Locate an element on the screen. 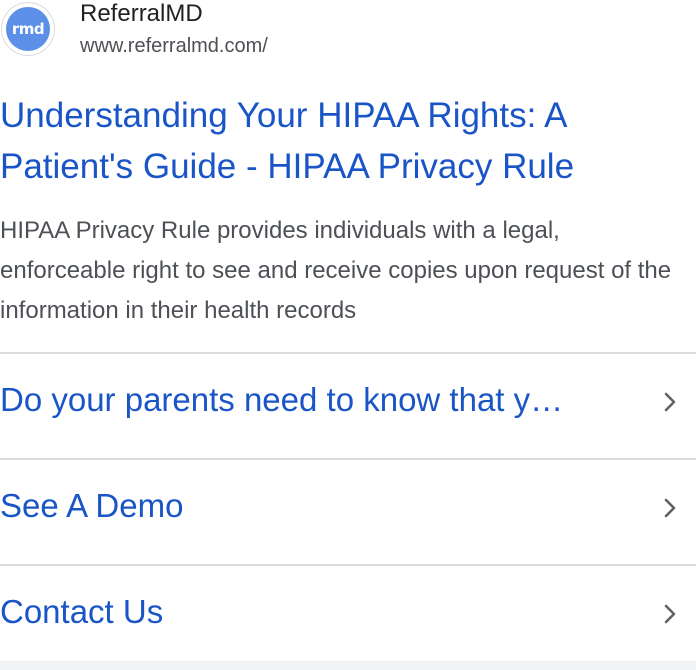  favicon-text: rmd is located at coordinates (28, 29).